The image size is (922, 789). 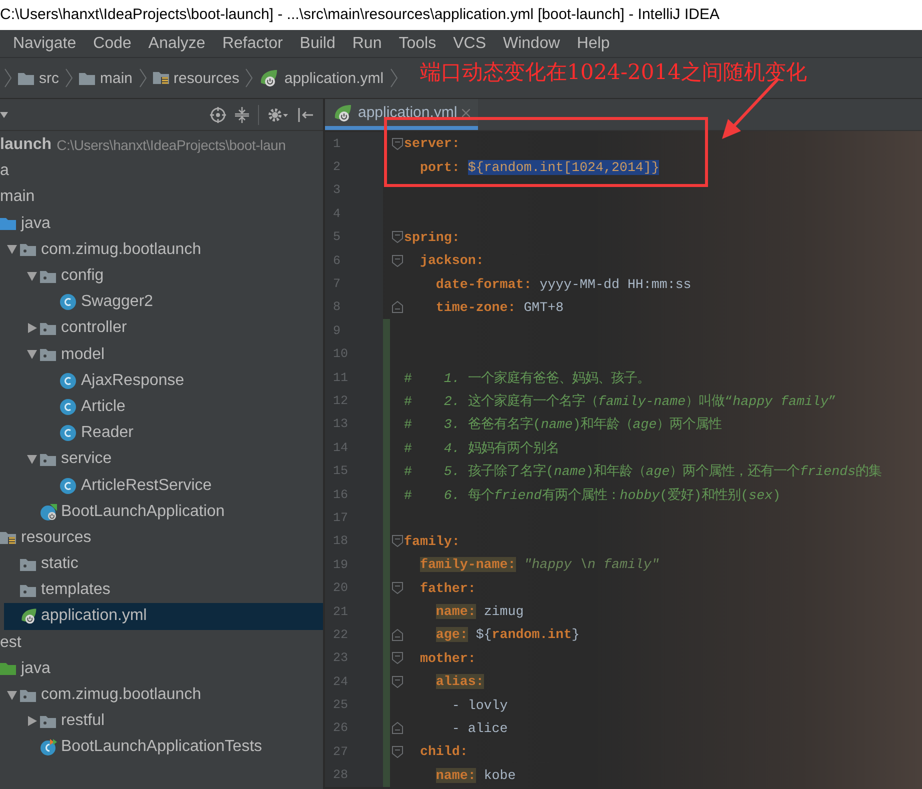 I want to click on breadcrumb: src, so click(x=38, y=78).